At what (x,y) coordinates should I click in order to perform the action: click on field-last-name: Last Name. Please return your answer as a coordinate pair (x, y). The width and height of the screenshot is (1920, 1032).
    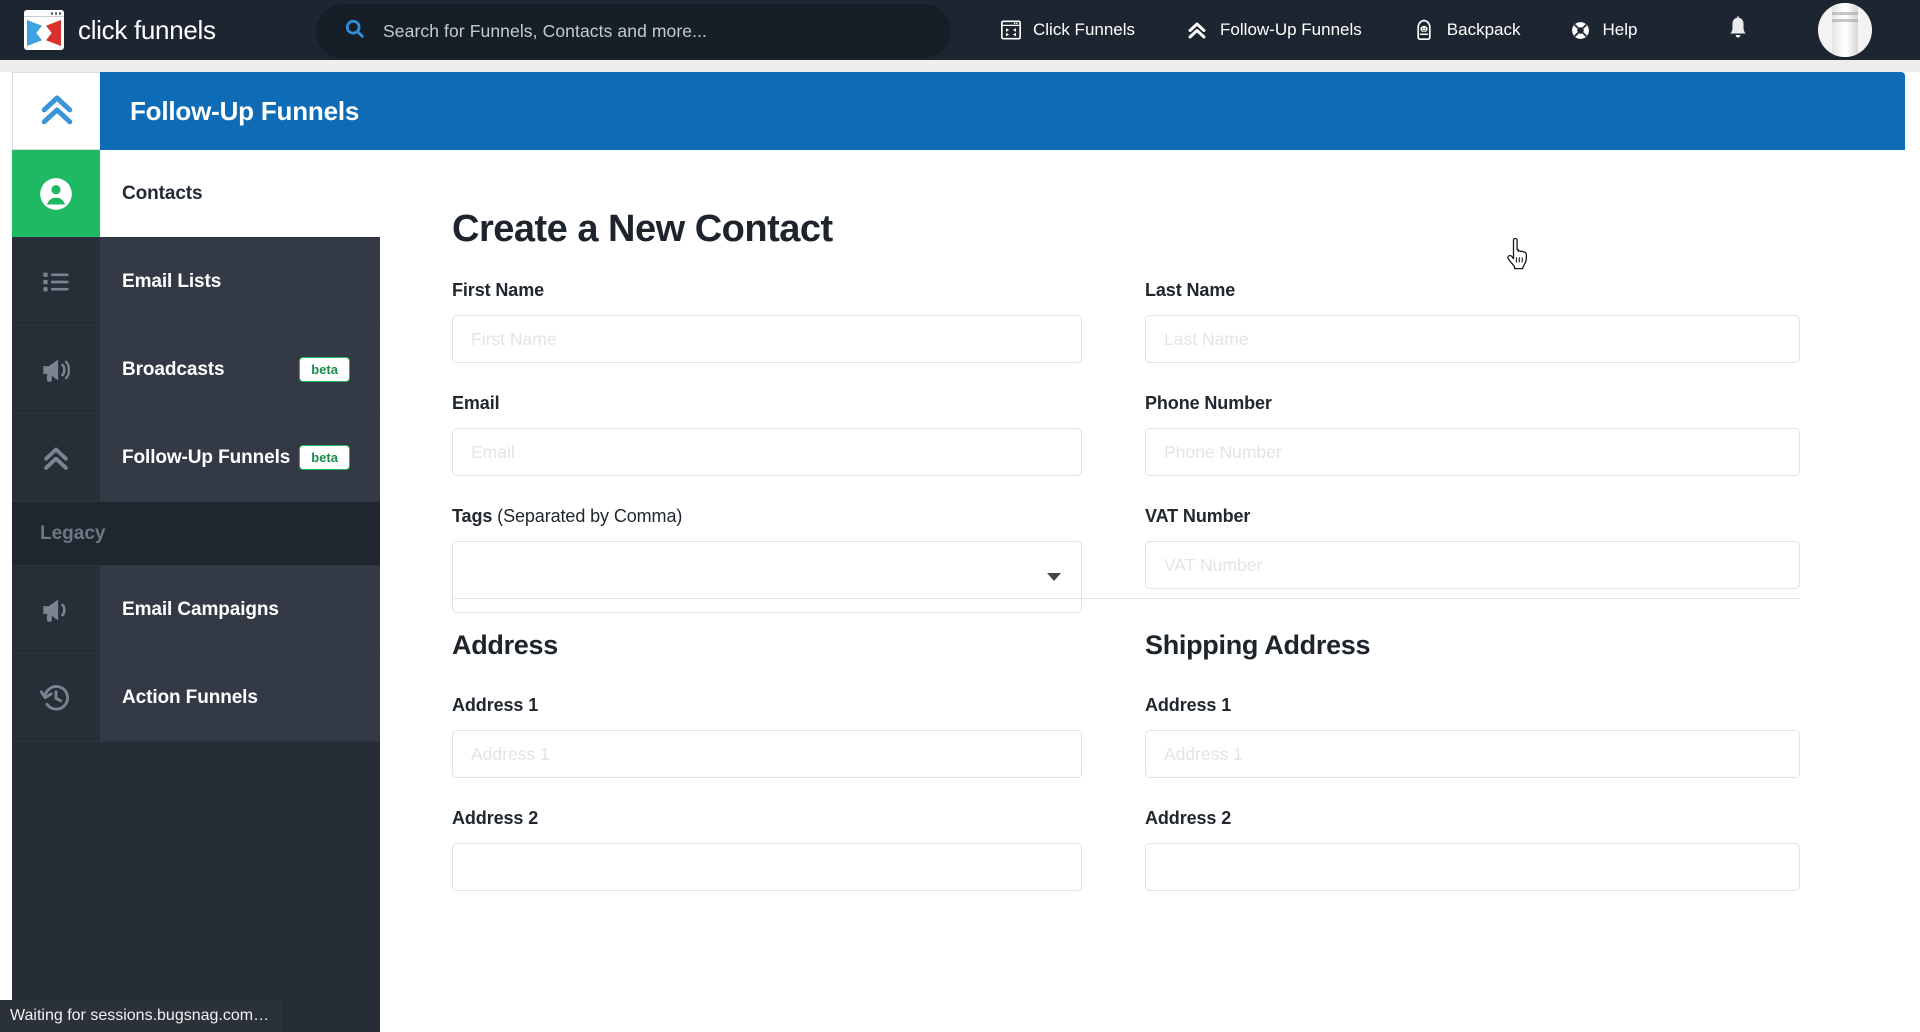
    Looking at the image, I should click on (1472, 321).